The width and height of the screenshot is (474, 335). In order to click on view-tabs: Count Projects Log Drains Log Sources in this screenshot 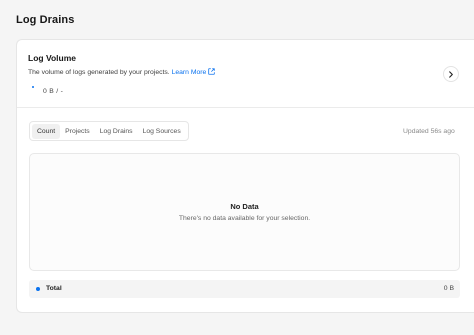, I will do `click(109, 131)`.